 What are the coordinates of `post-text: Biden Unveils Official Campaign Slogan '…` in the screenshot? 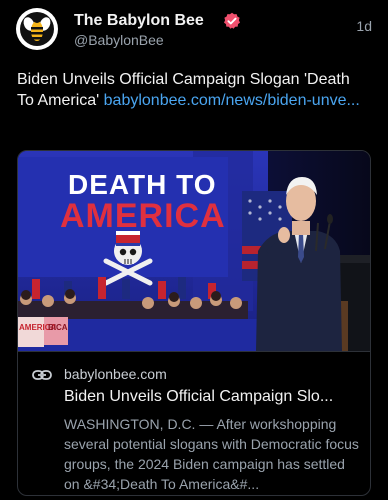 It's located at (192, 90).